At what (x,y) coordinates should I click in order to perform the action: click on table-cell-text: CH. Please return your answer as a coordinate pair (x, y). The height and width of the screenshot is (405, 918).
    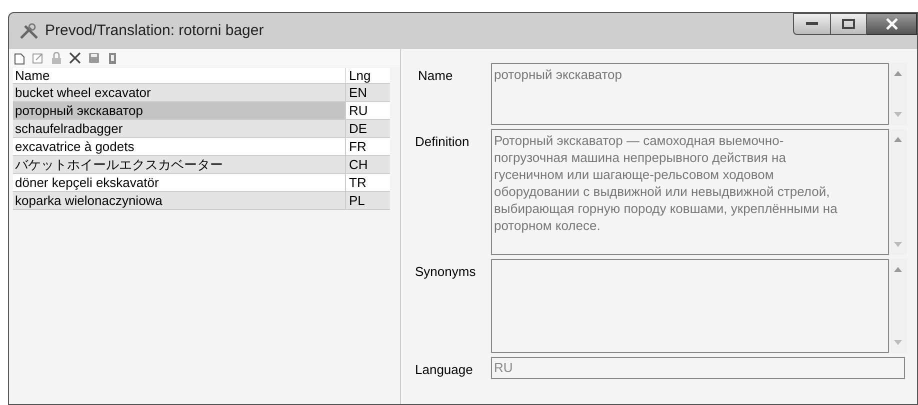
    Looking at the image, I should click on (358, 164).